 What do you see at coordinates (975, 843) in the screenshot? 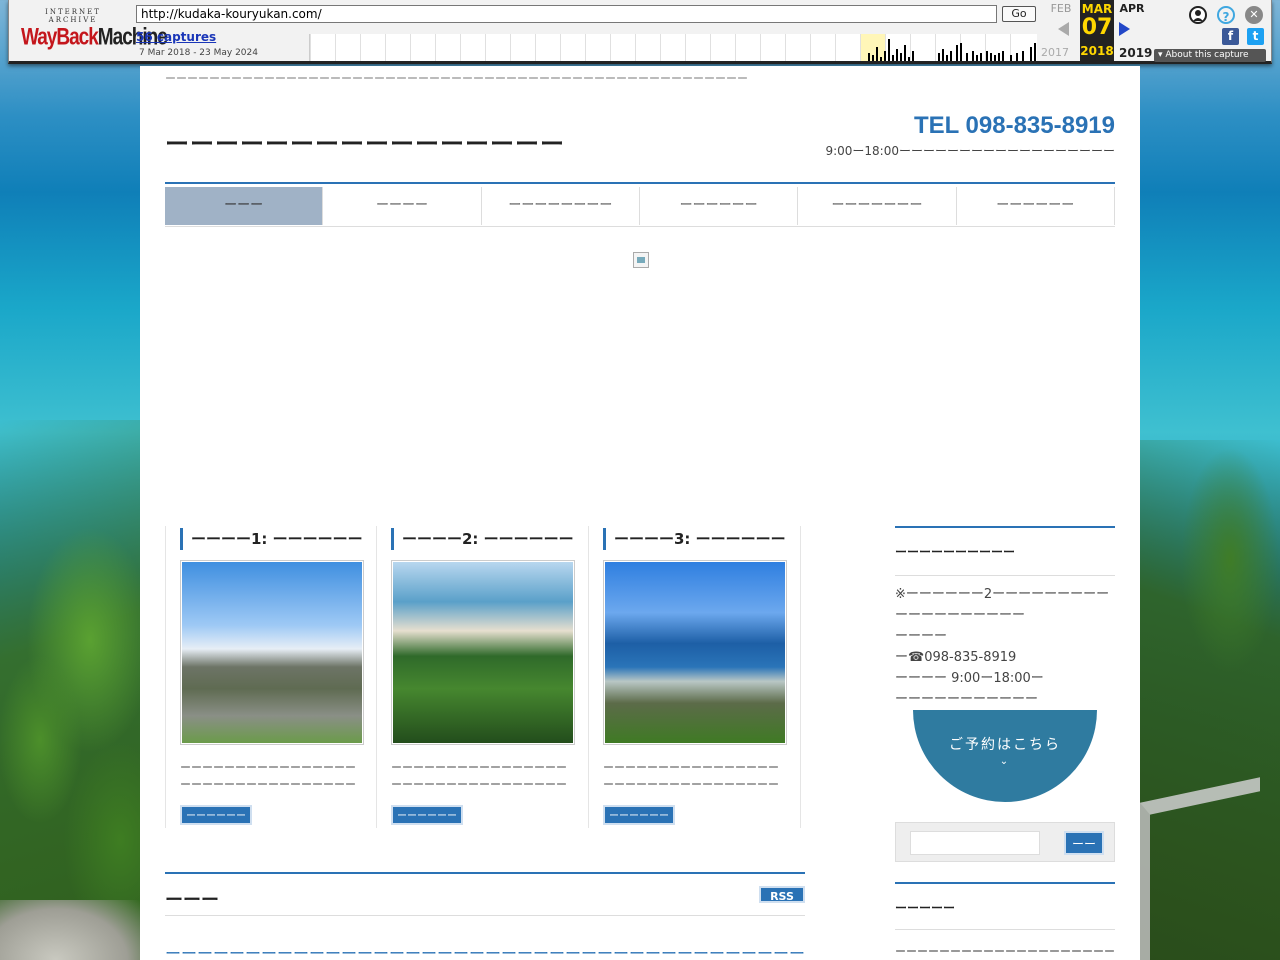
I see `search-input` at bounding box center [975, 843].